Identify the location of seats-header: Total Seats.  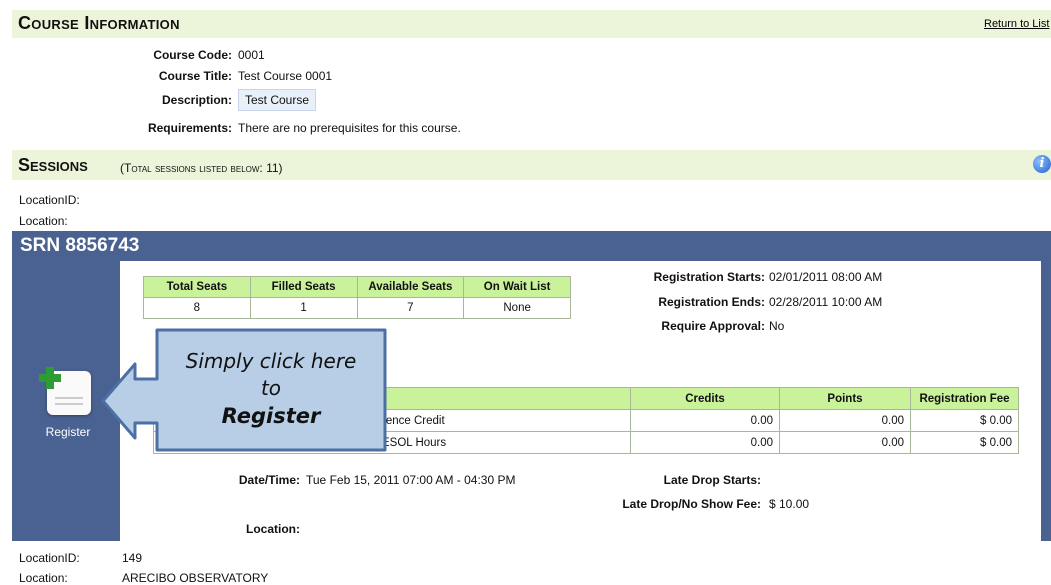
(197, 287).